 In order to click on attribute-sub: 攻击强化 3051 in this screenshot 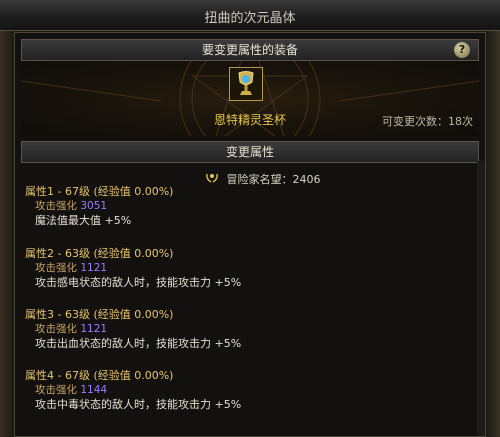, I will do `click(71, 206)`.